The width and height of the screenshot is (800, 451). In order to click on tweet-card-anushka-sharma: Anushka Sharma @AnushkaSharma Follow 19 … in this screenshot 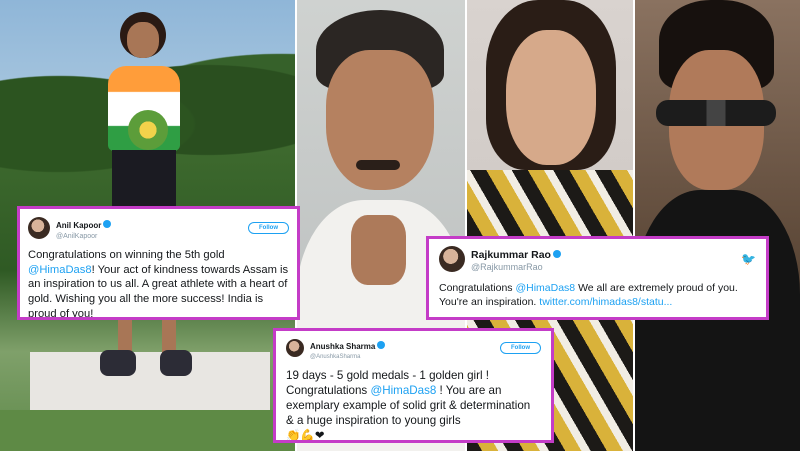, I will do `click(413, 385)`.